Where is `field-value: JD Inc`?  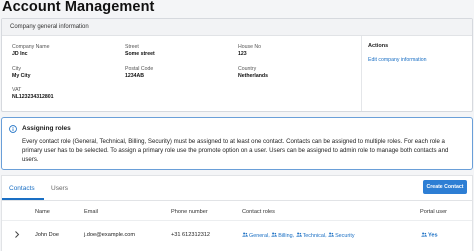 field-value: JD Inc is located at coordinates (20, 54).